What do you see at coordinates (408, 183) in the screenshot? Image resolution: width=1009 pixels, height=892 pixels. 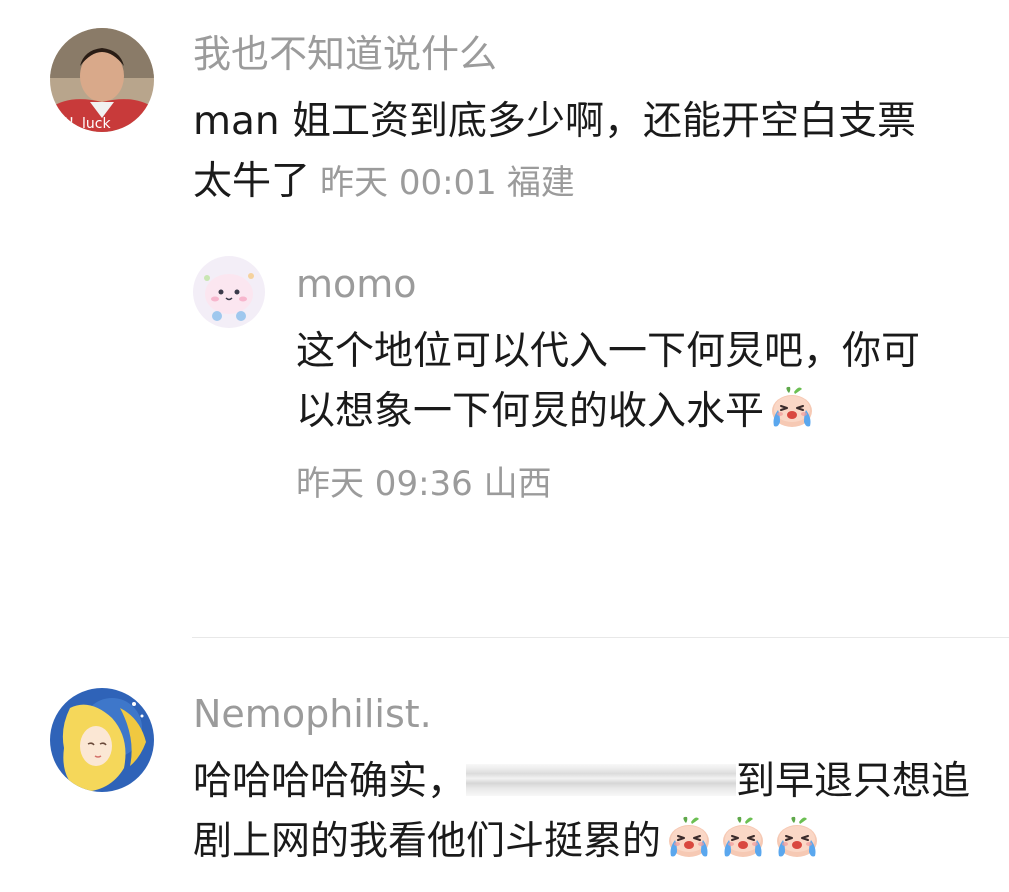 I see `comment-time: 昨天 00:01` at bounding box center [408, 183].